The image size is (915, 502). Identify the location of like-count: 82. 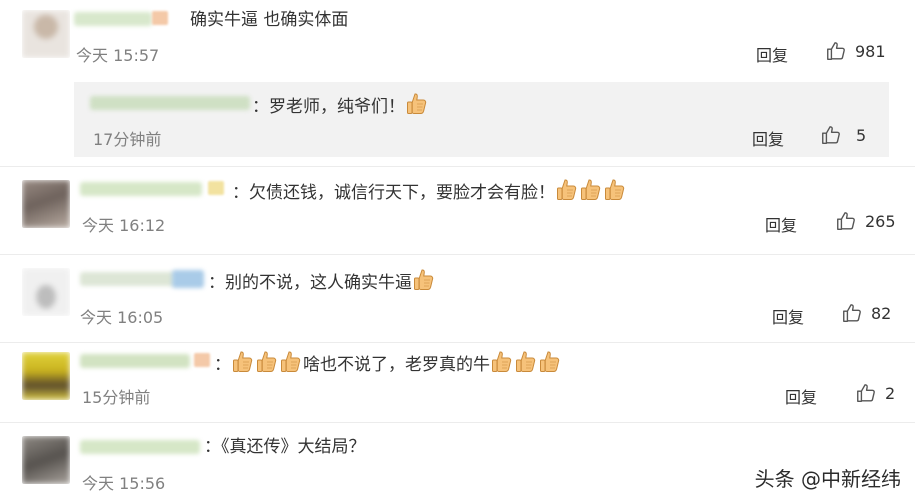
(881, 313).